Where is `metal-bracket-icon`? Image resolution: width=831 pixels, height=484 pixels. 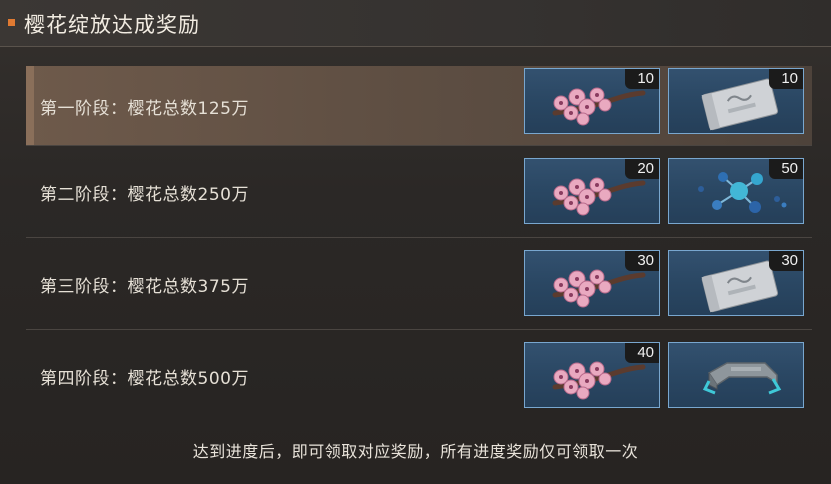
metal-bracket-icon is located at coordinates (742, 378).